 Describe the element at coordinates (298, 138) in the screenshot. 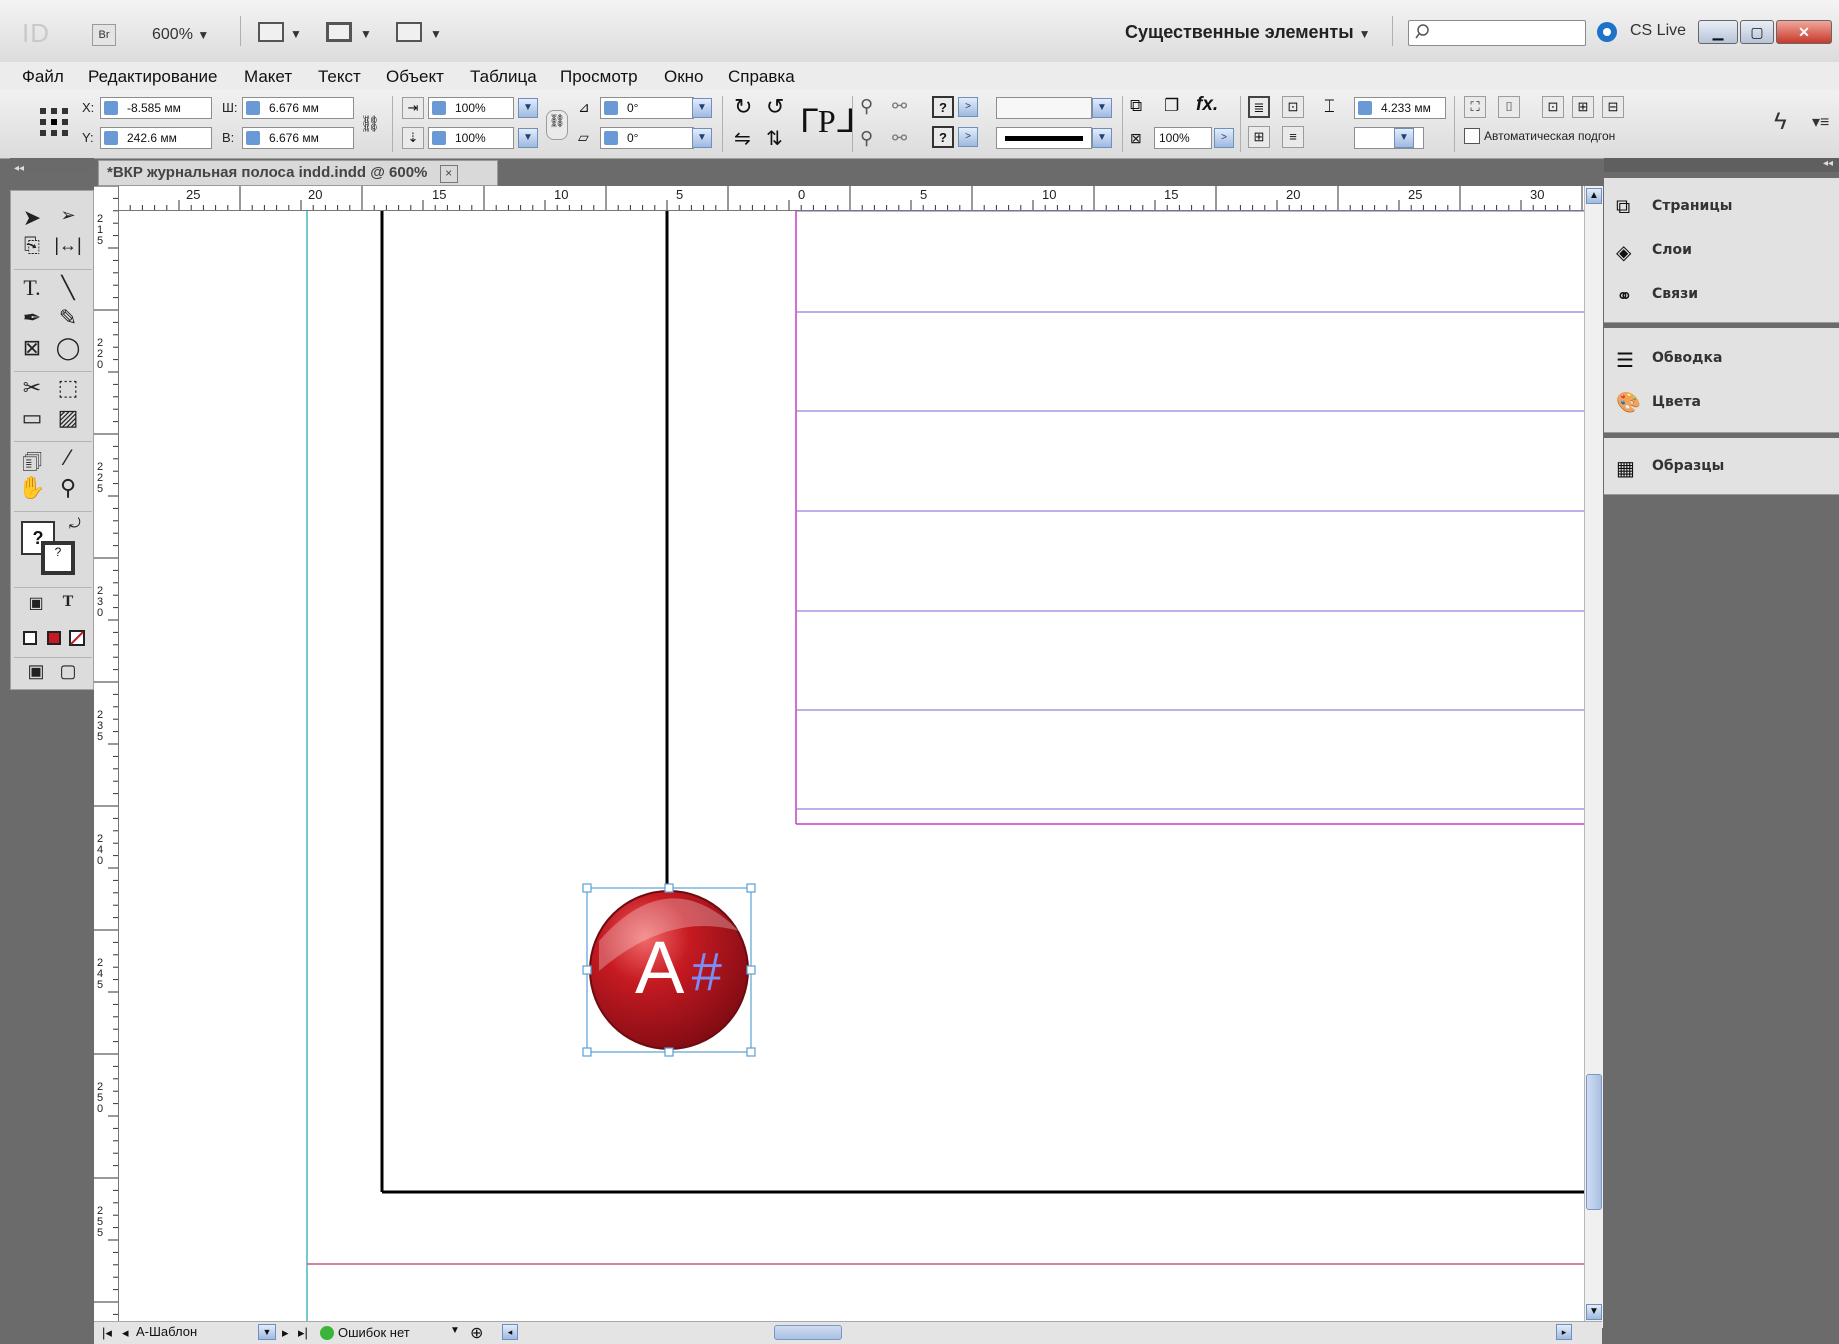

I see `height-field: 6.676 мм` at that location.